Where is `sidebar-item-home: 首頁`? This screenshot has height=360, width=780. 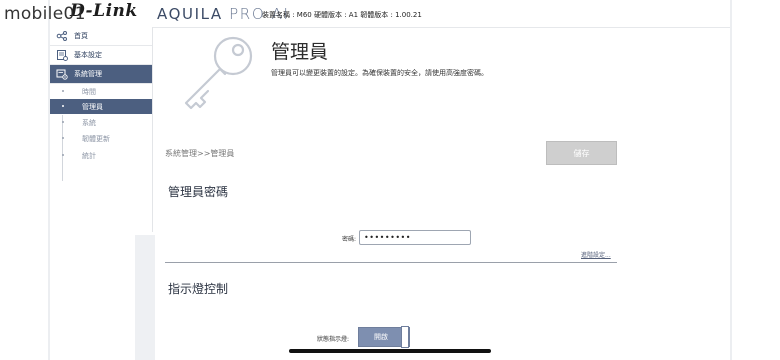 sidebar-item-home: 首頁 is located at coordinates (101, 36).